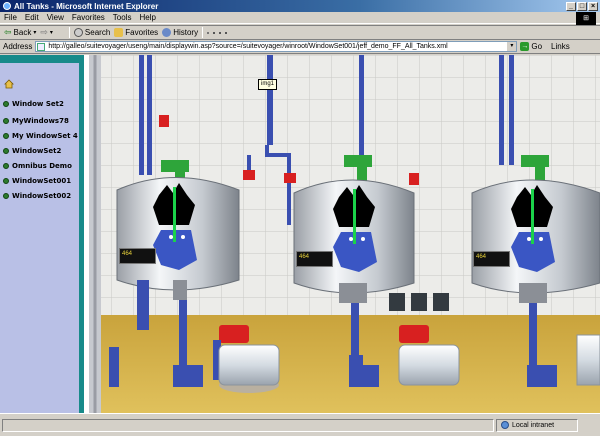 The width and height of the screenshot is (600, 436). Describe the element at coordinates (300, 32) in the screenshot. I see `toolbar: ⇦ Back ▾ ⇨ ▾ Search Favorites History` at that location.